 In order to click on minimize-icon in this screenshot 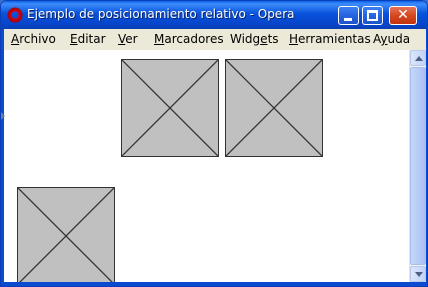, I will do `click(348, 19)`.